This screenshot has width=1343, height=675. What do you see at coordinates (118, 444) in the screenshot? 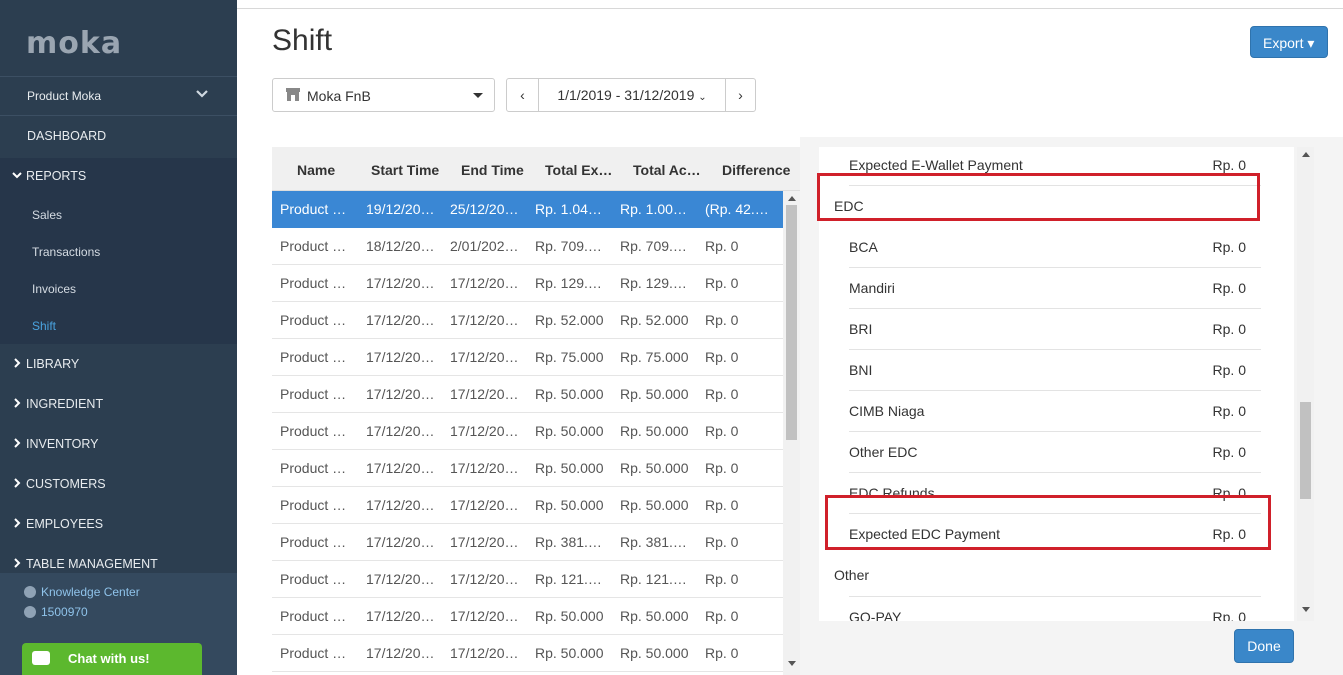
I see `nav-inventory: INVENTORY` at bounding box center [118, 444].